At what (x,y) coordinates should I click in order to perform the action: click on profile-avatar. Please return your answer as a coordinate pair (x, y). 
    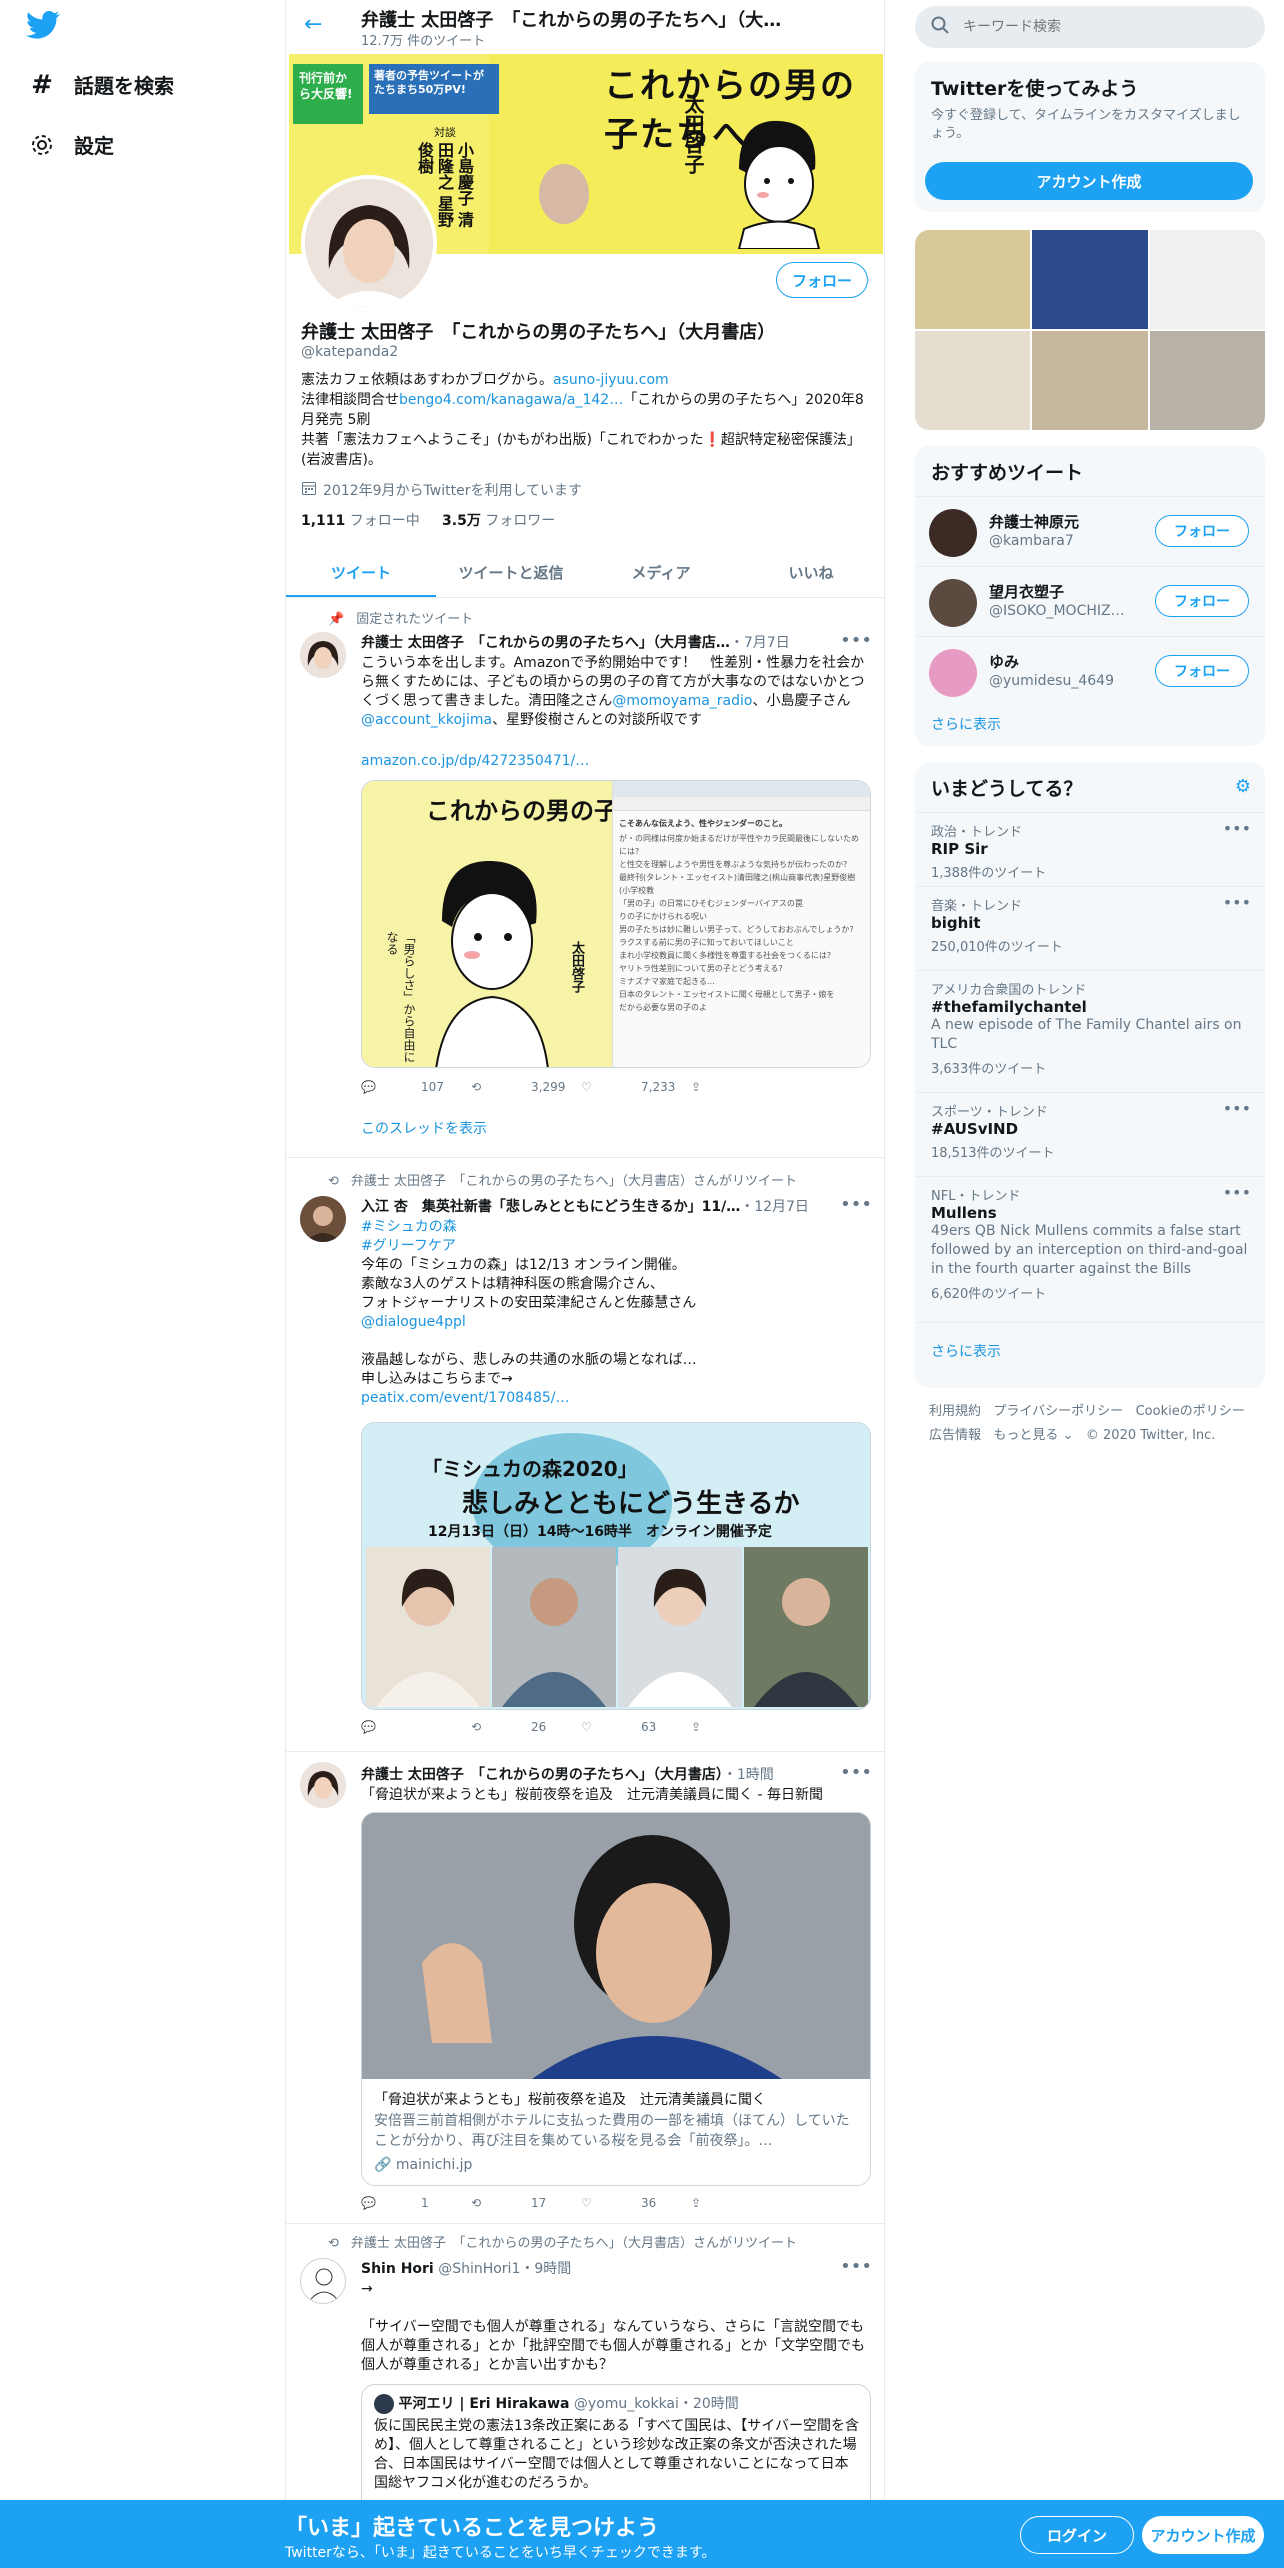
    Looking at the image, I should click on (369, 243).